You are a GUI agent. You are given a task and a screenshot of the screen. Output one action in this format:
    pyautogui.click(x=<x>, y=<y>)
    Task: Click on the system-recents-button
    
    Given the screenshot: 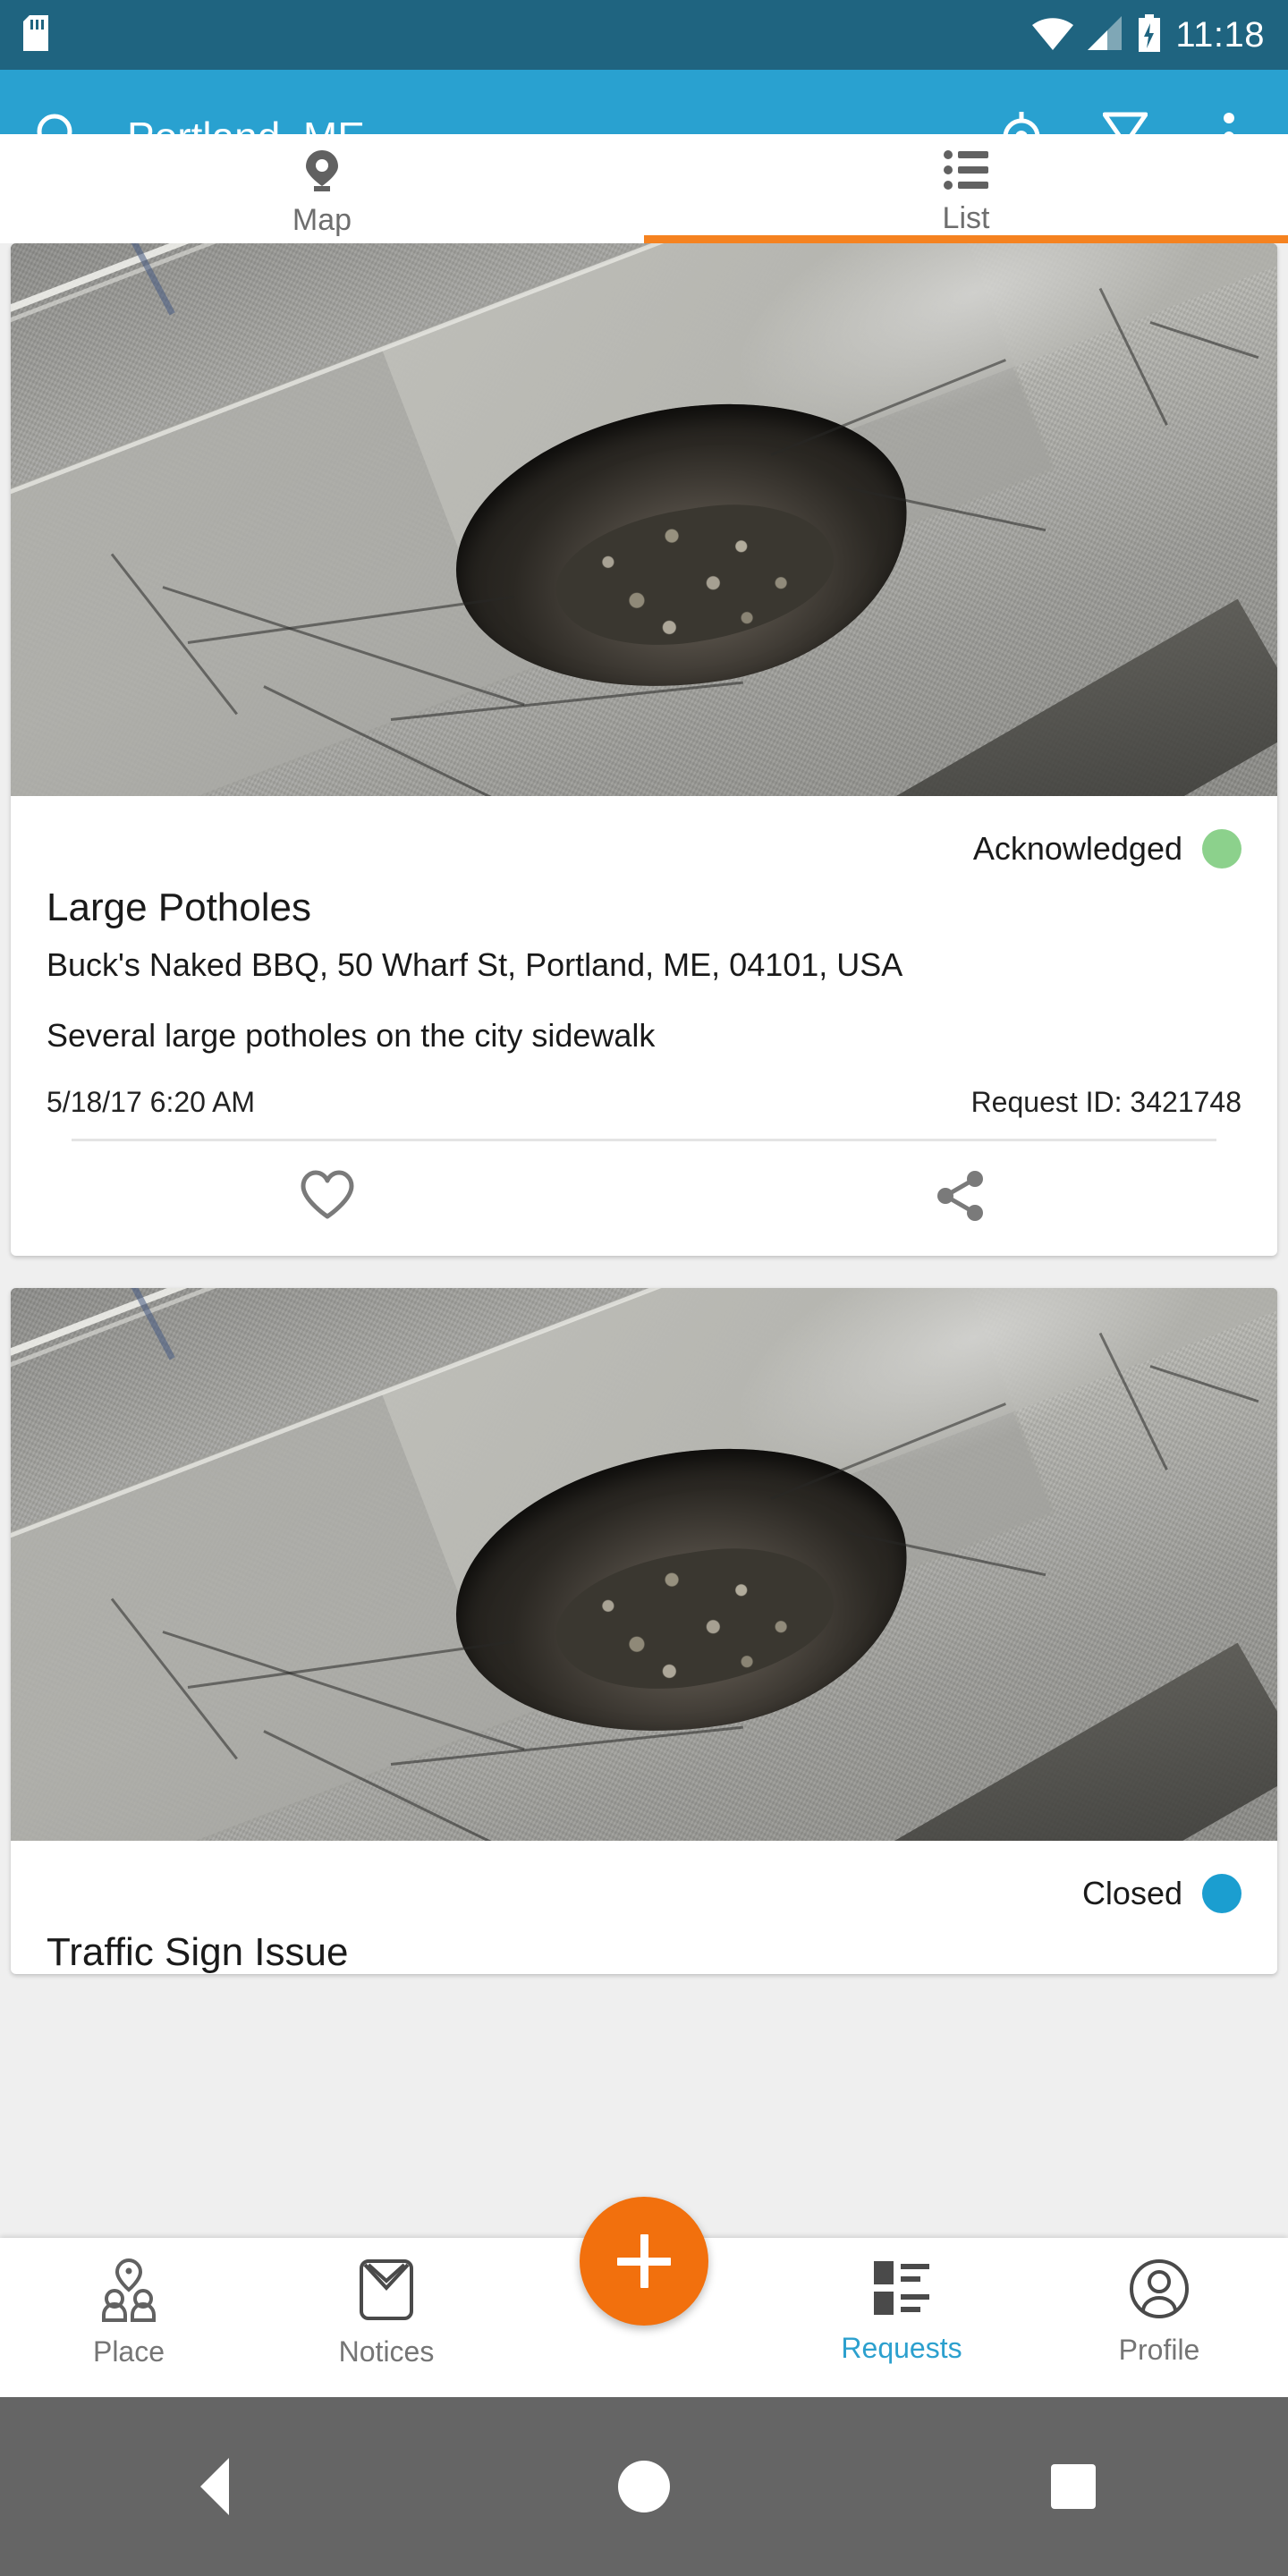 What is the action you would take?
    pyautogui.click(x=1073, y=2486)
    